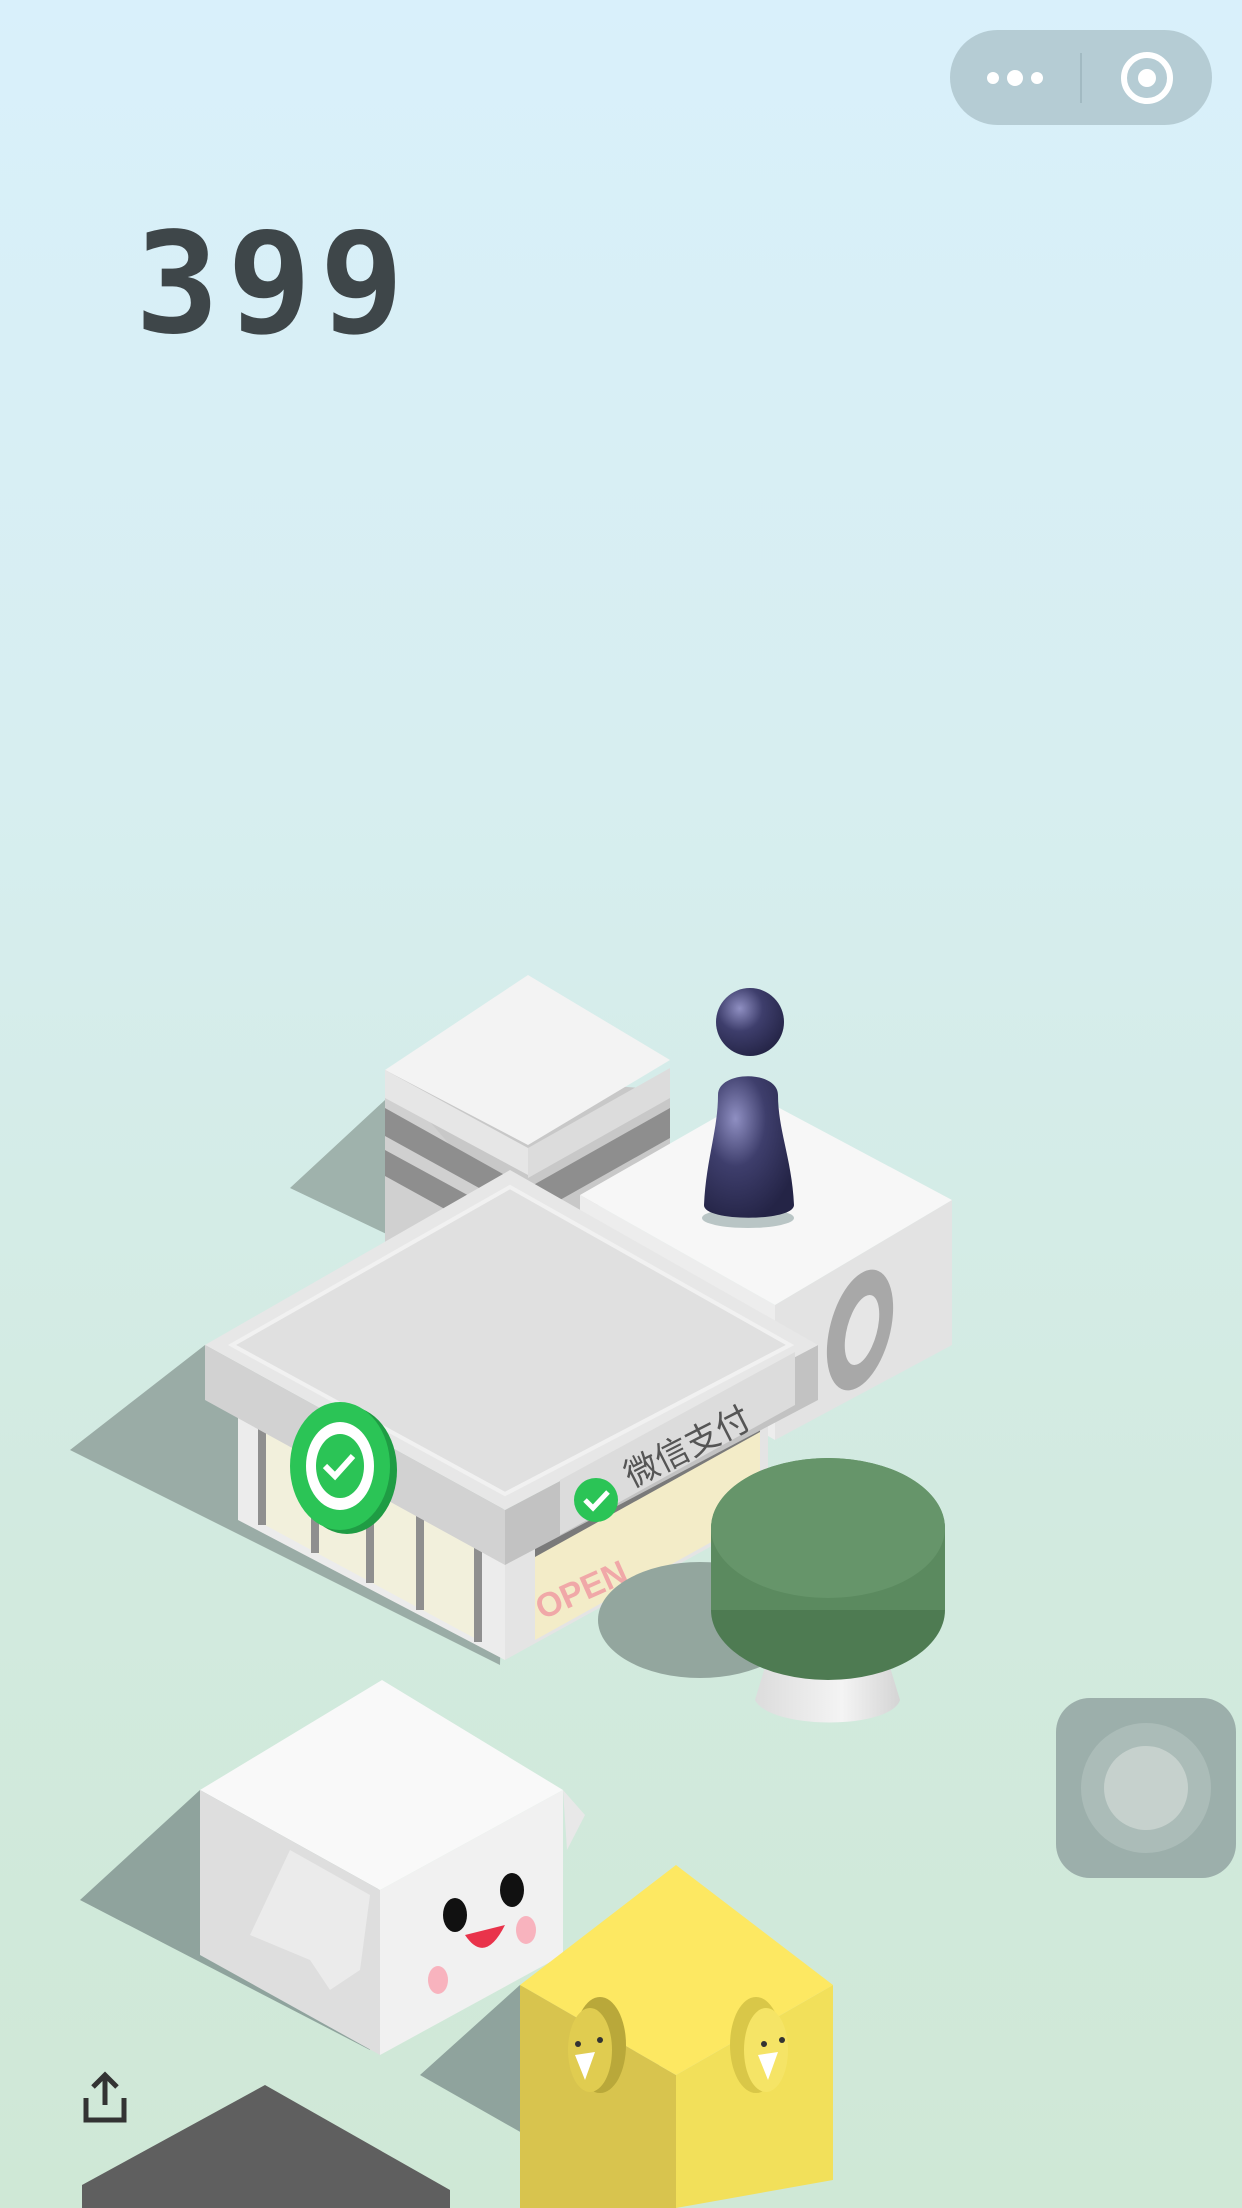  I want to click on more-button, so click(1015, 77).